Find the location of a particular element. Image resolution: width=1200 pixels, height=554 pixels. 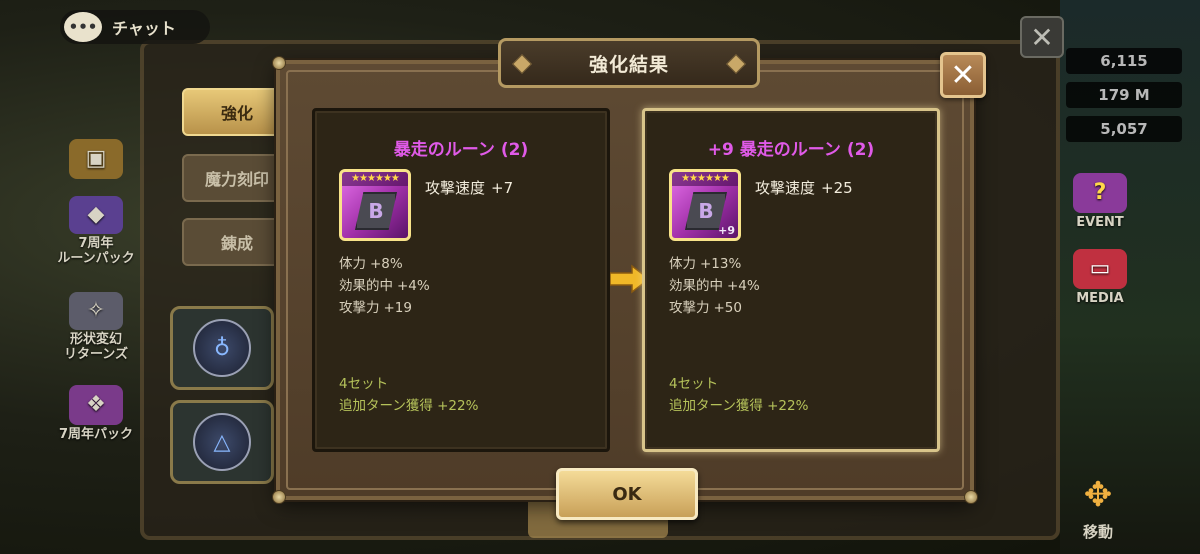

sub-stat: 体力 +13% is located at coordinates (714, 264).